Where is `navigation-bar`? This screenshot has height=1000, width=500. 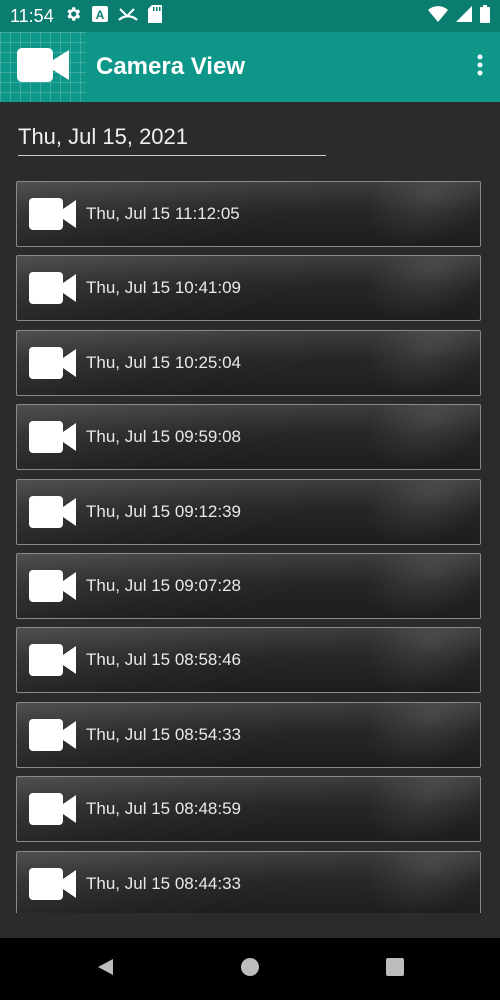
navigation-bar is located at coordinates (250, 969).